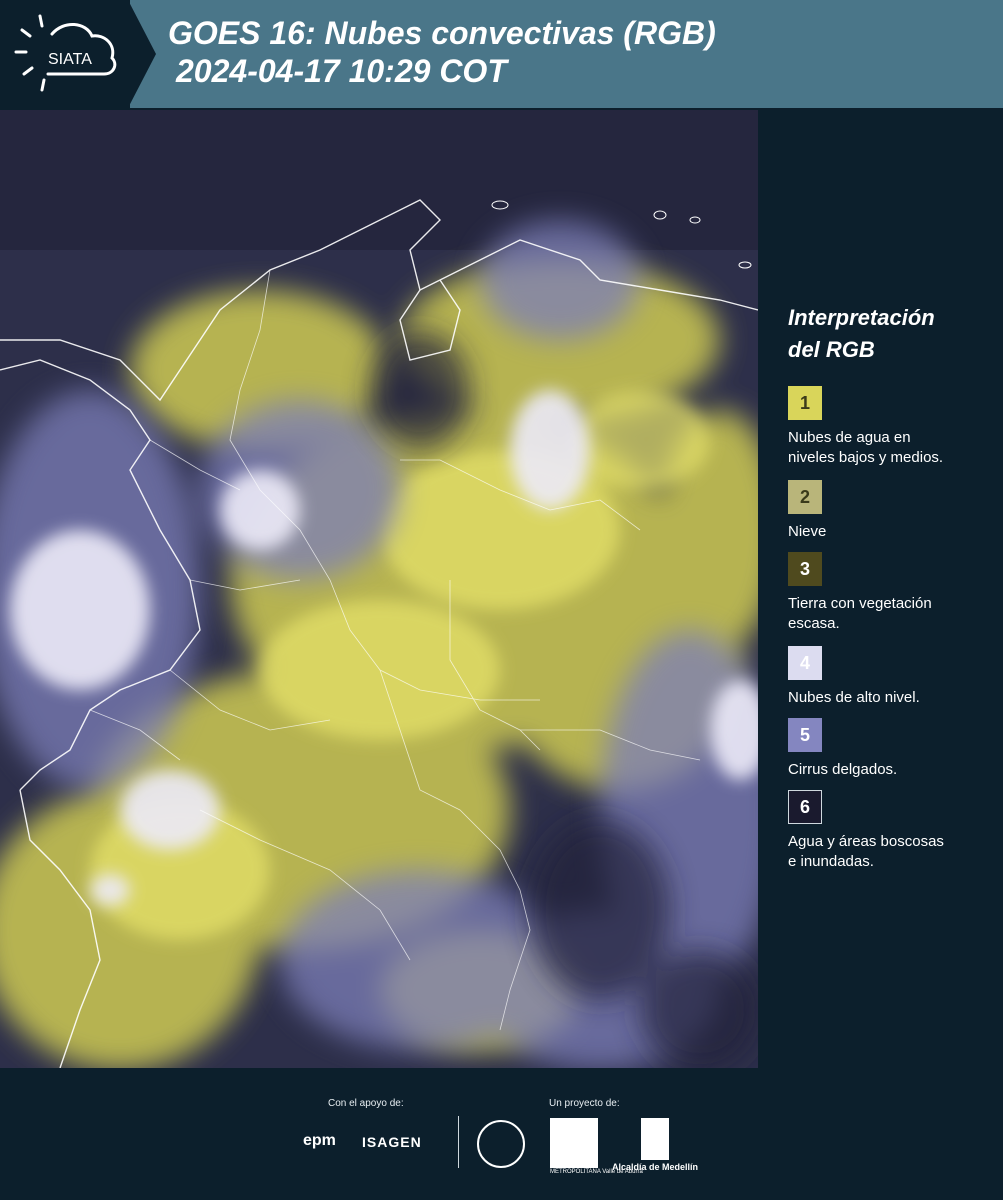 The height and width of the screenshot is (1200, 1003). What do you see at coordinates (893, 831) in the screenshot?
I see `legend-item-6: 6 Agua y áreas boscosas e inundadas.` at bounding box center [893, 831].